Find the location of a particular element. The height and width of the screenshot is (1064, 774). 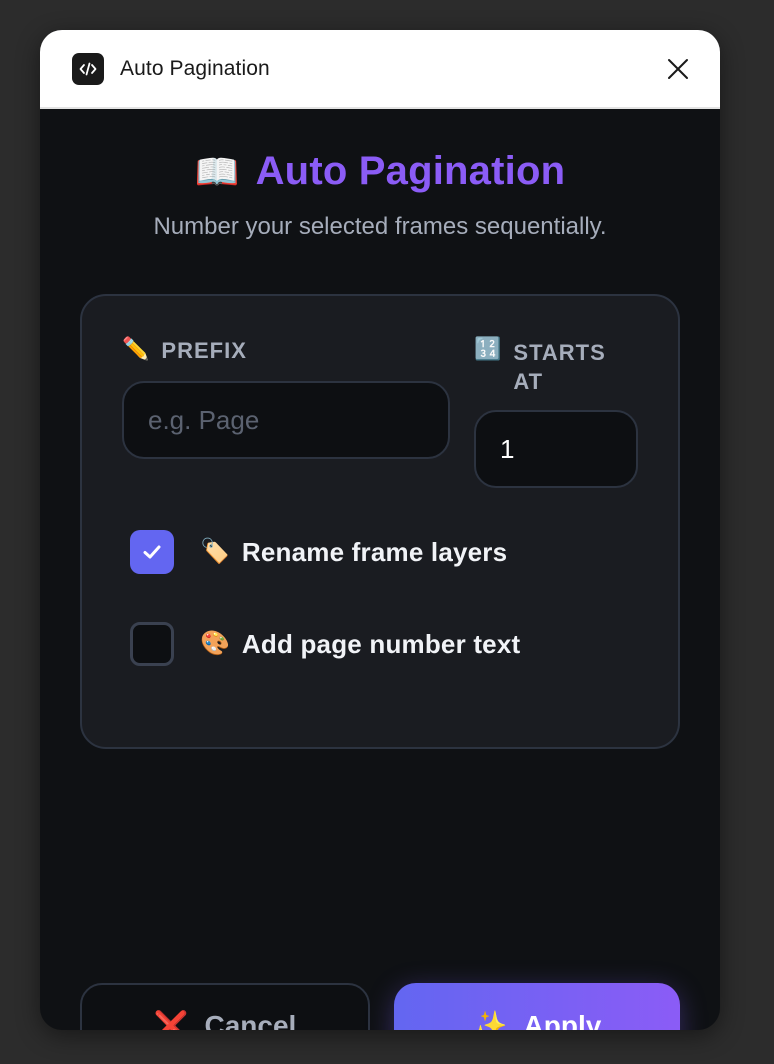

add-page-number-text-checkbox is located at coordinates (152, 644).